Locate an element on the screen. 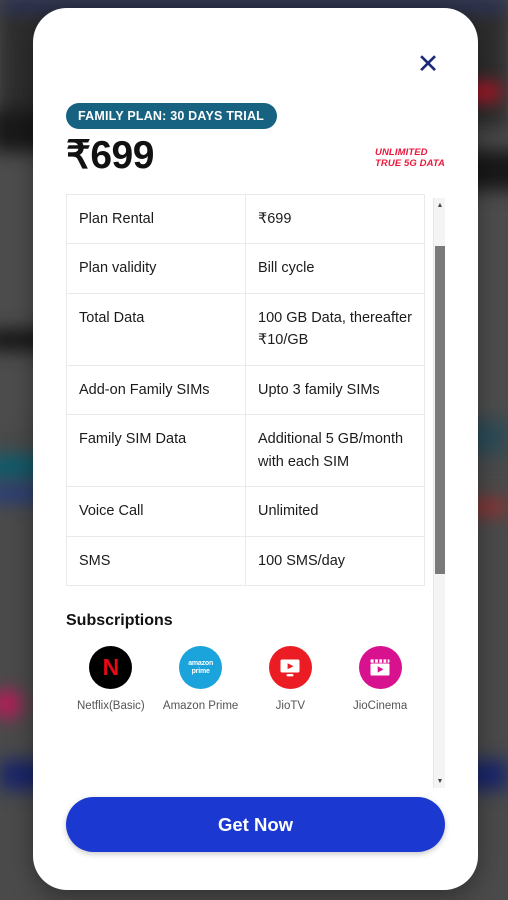 This screenshot has width=508, height=900. plan-feature-label: Add-on Family SIMs is located at coordinates (156, 390).